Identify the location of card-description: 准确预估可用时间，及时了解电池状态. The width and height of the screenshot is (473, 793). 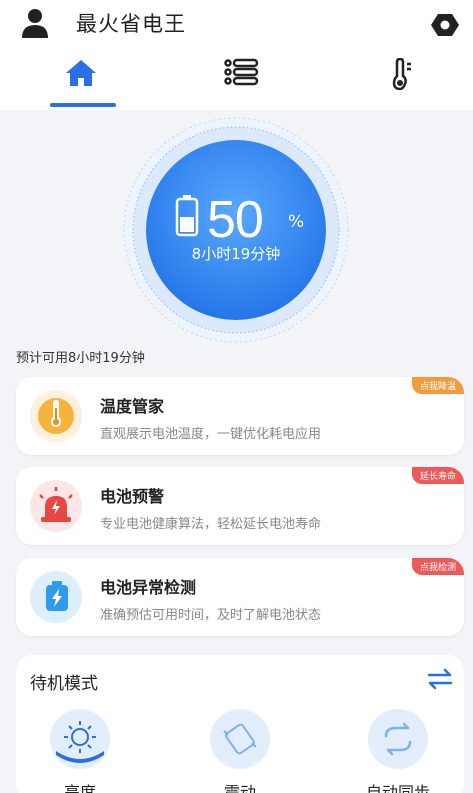
(211, 615).